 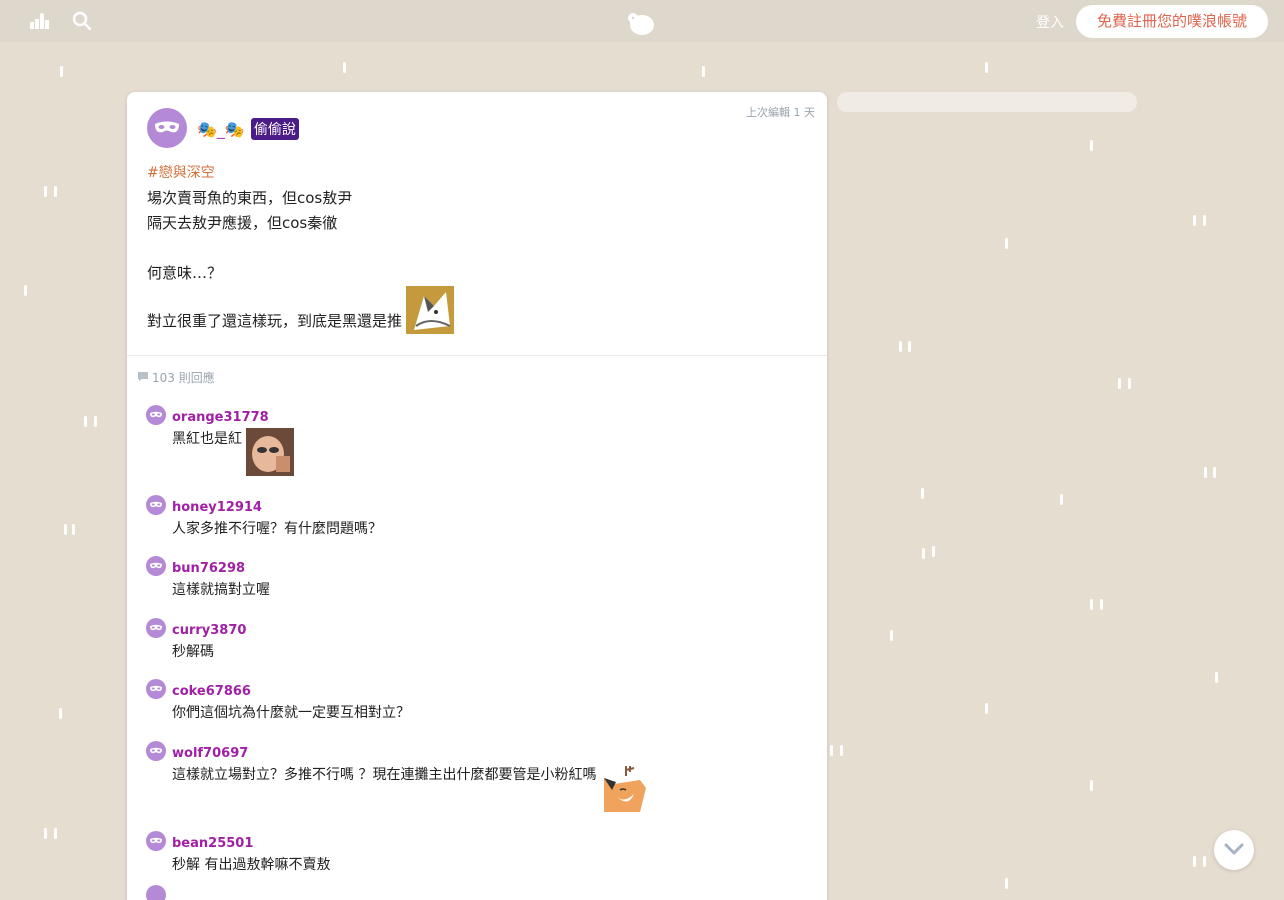 I want to click on anonymous-badge: 偷偷說, so click(x=274, y=129).